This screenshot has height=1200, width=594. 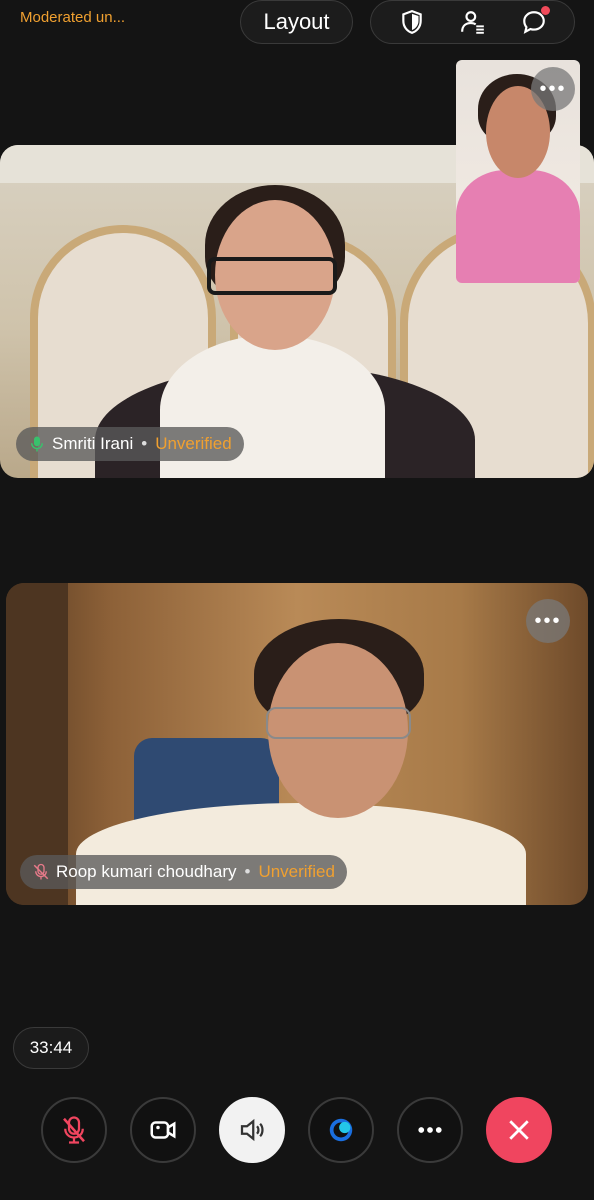 I want to click on participant-name-tag: Roop kumari choudhary • Unverified, so click(x=183, y=872).